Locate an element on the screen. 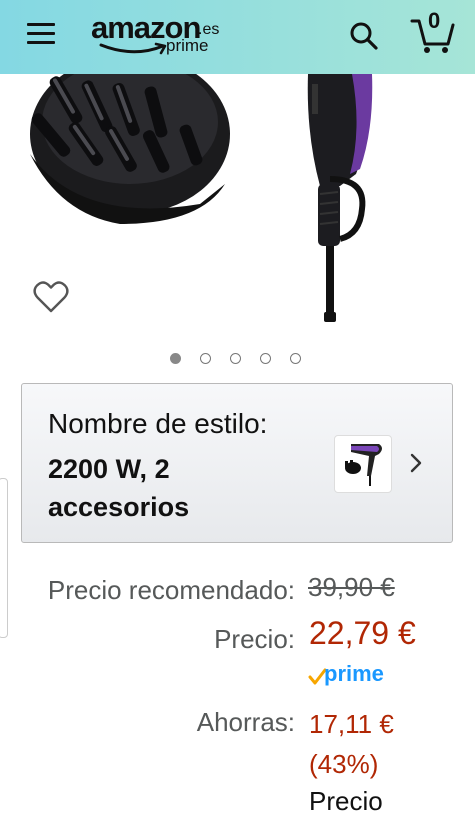  list-price: 39,90 € is located at coordinates (351, 587).